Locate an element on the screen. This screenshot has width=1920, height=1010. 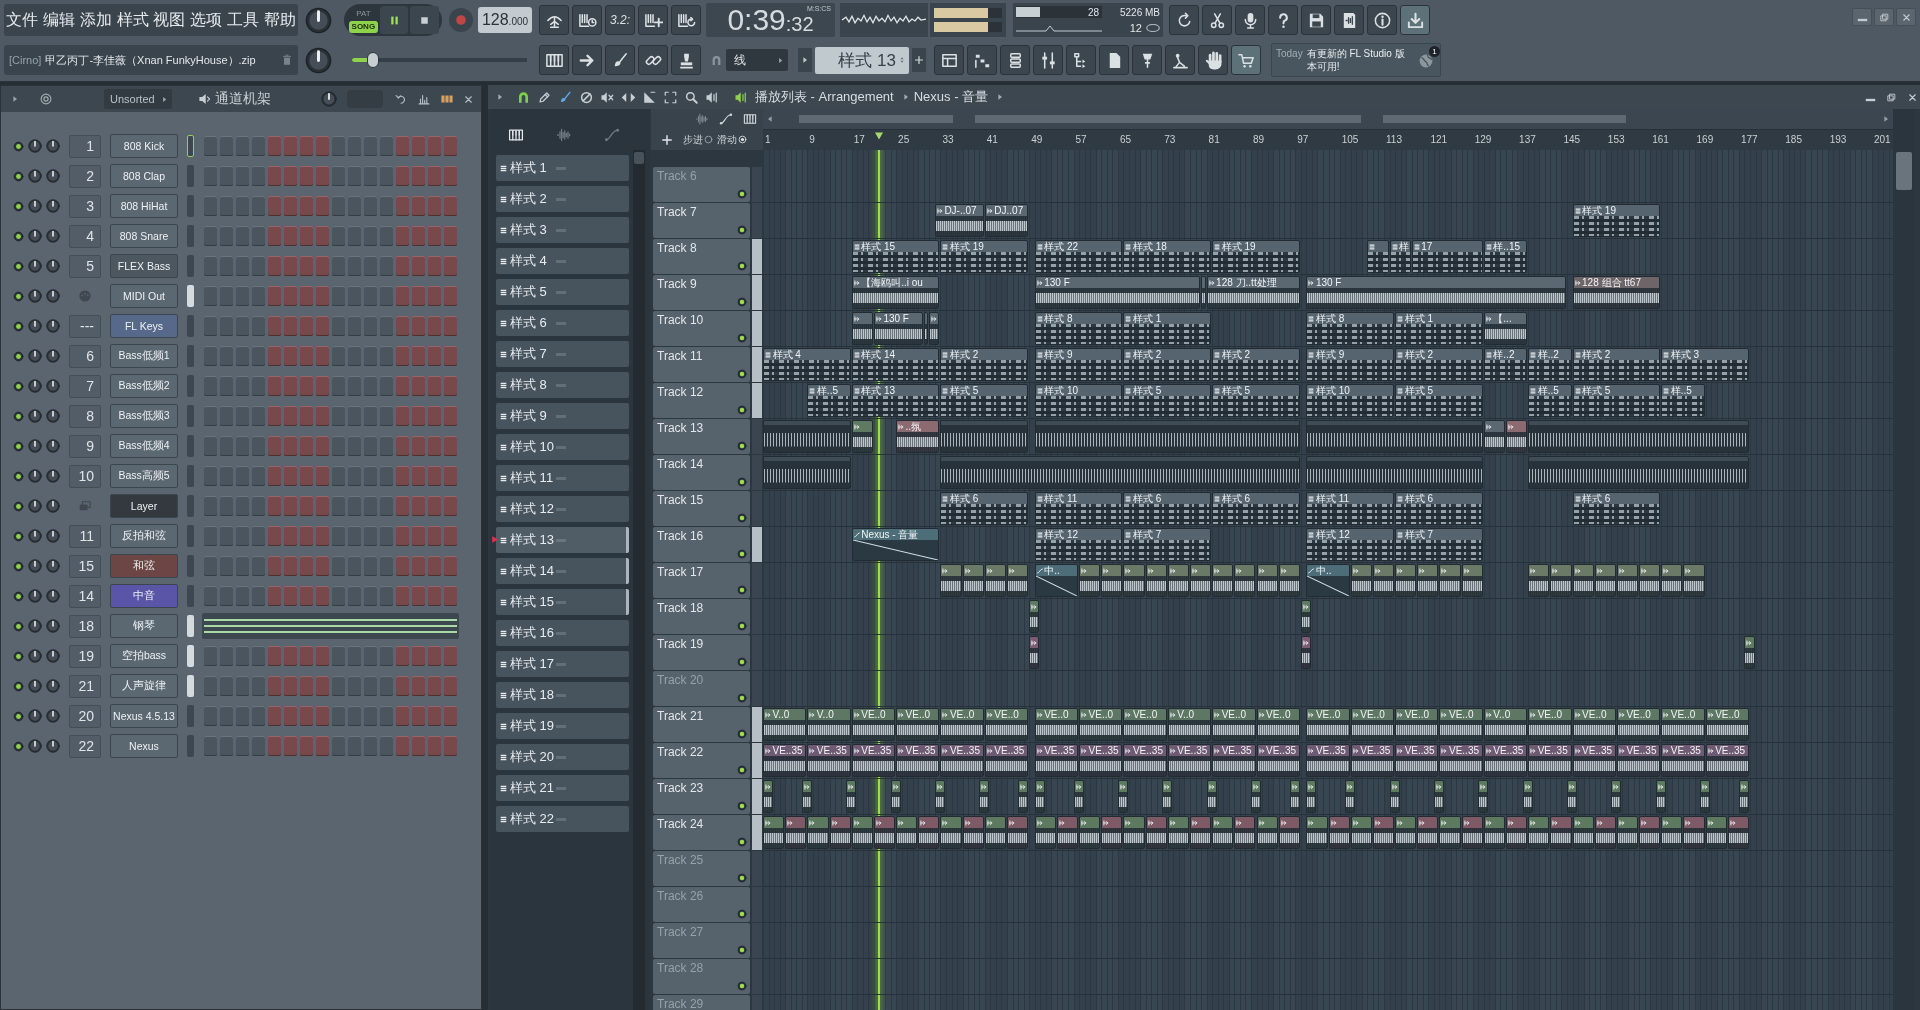
track-header: Track 12 is located at coordinates (701, 400).